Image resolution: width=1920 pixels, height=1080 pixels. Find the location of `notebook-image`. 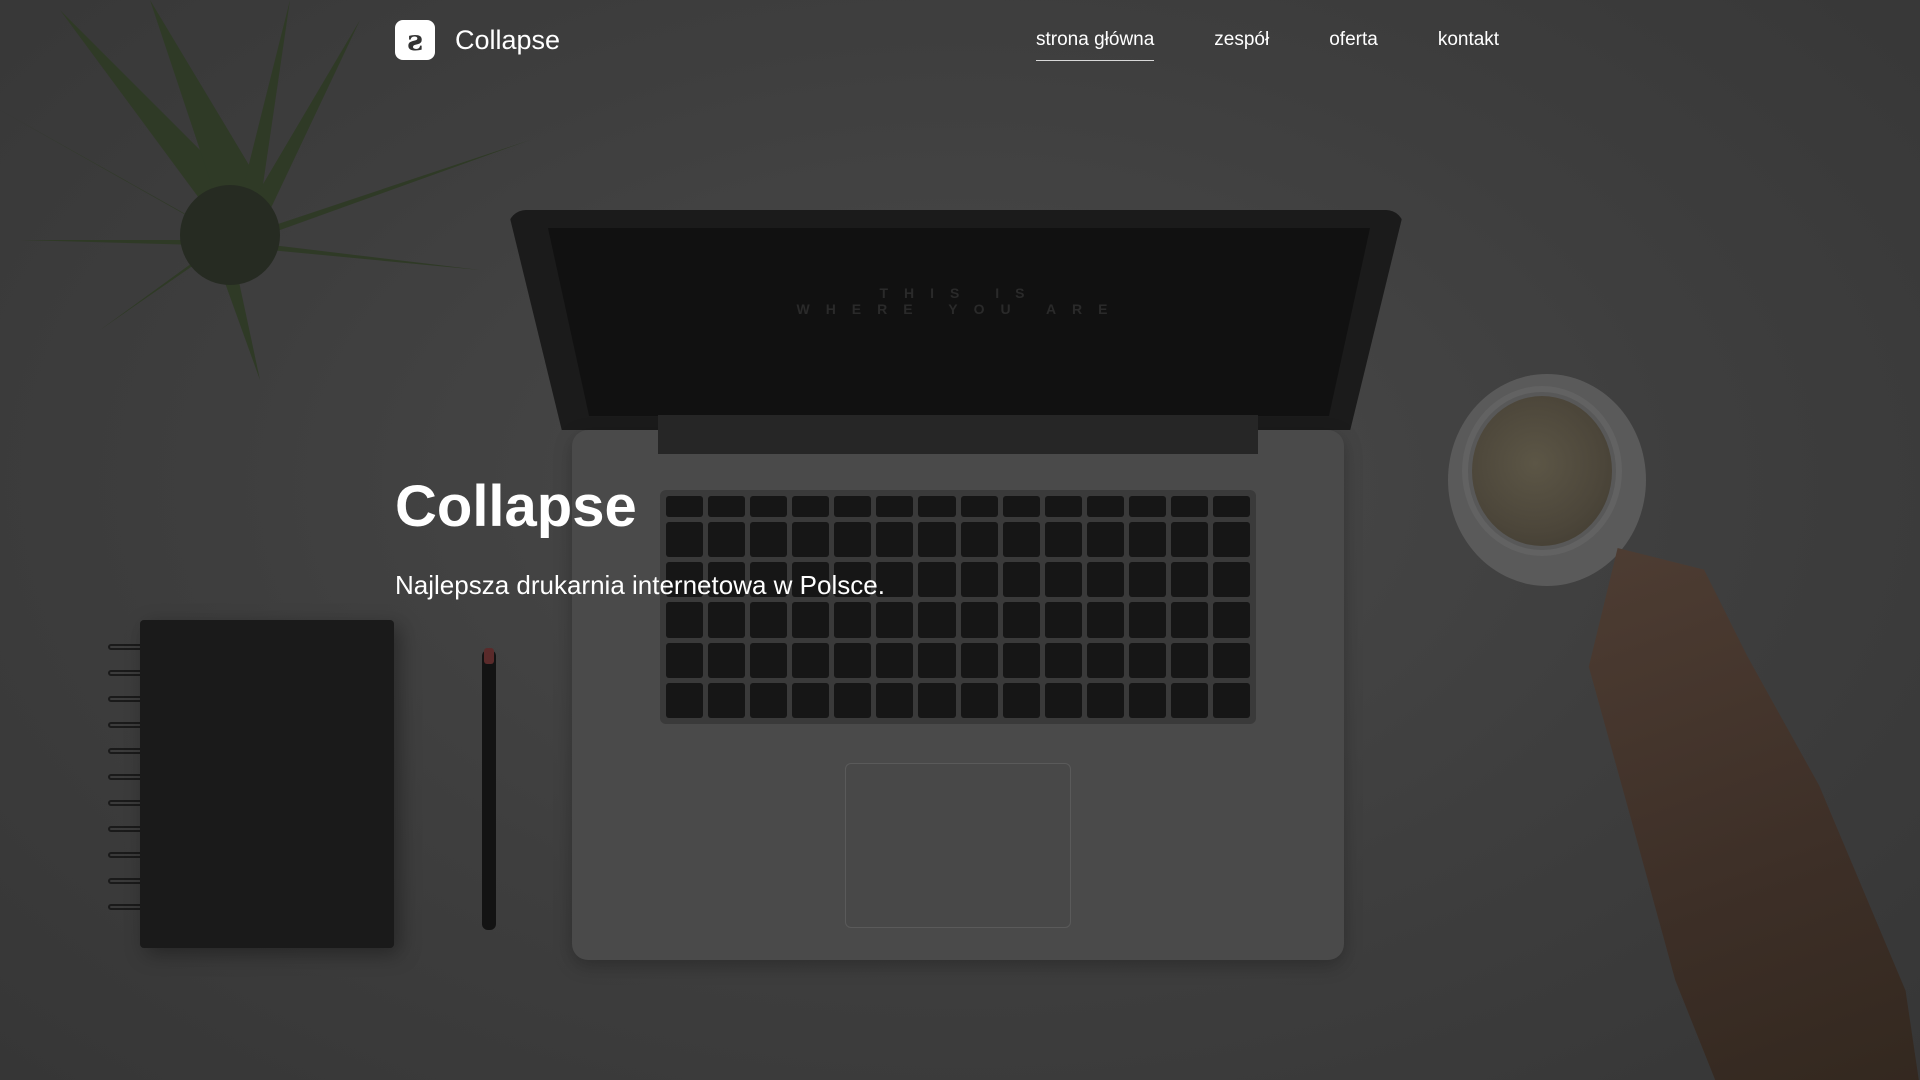

notebook-image is located at coordinates (267, 784).